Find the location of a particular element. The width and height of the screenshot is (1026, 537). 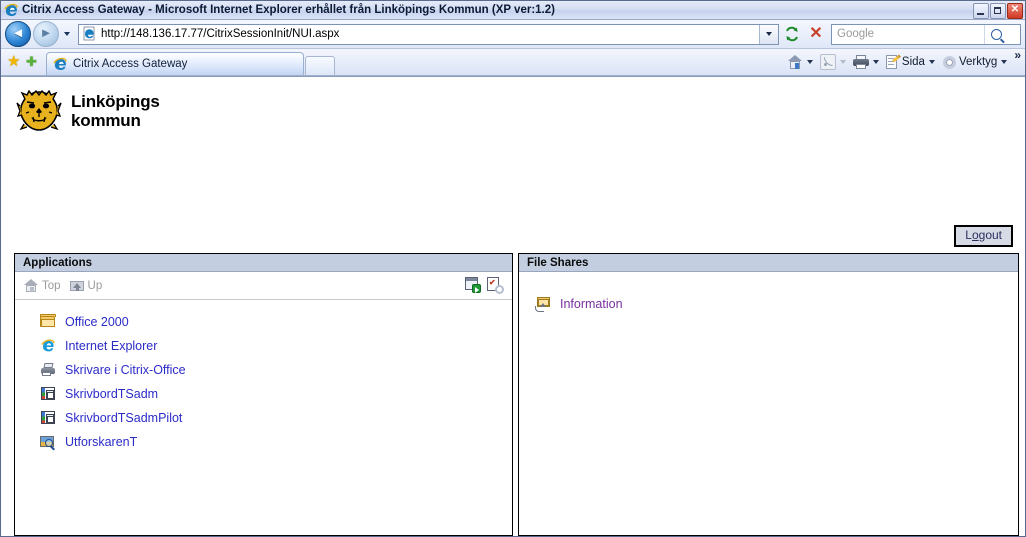

page-menu-label: Sida is located at coordinates (913, 62).